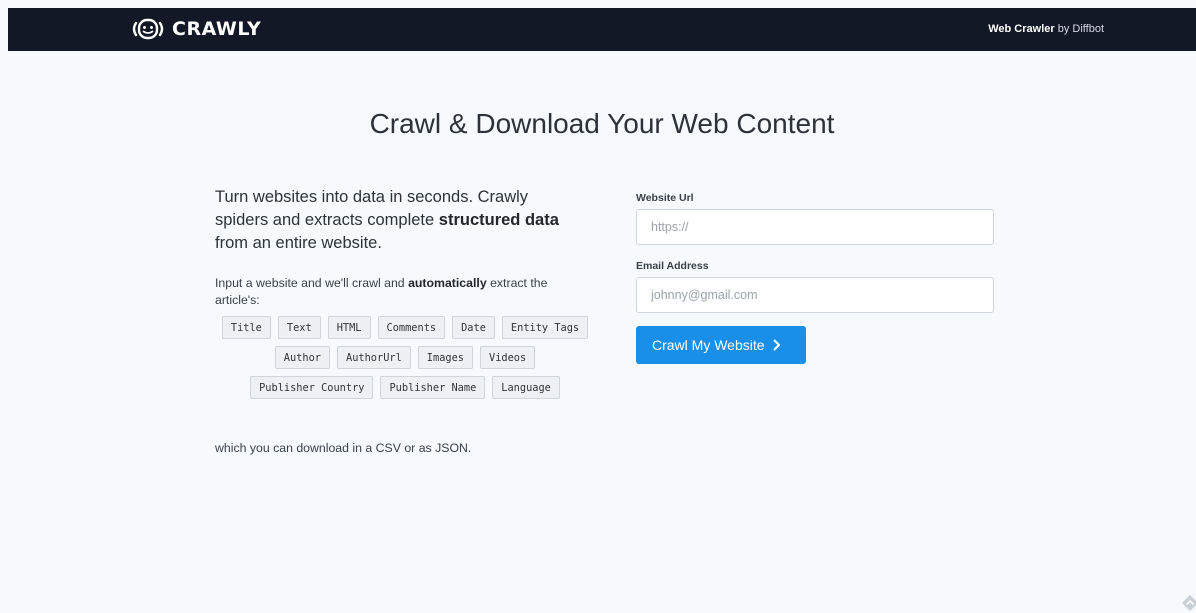 The image size is (1196, 613). Describe the element at coordinates (672, 266) in the screenshot. I see `email-address-label: Email Address` at that location.